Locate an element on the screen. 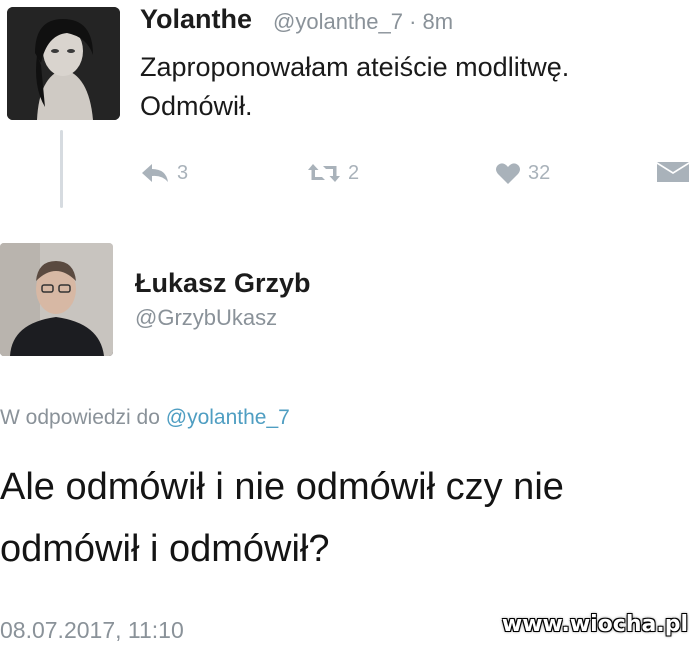 The image size is (700, 651). tweet1-text-line: Zaproponowałam ateiście modlitwę. is located at coordinates (355, 67).